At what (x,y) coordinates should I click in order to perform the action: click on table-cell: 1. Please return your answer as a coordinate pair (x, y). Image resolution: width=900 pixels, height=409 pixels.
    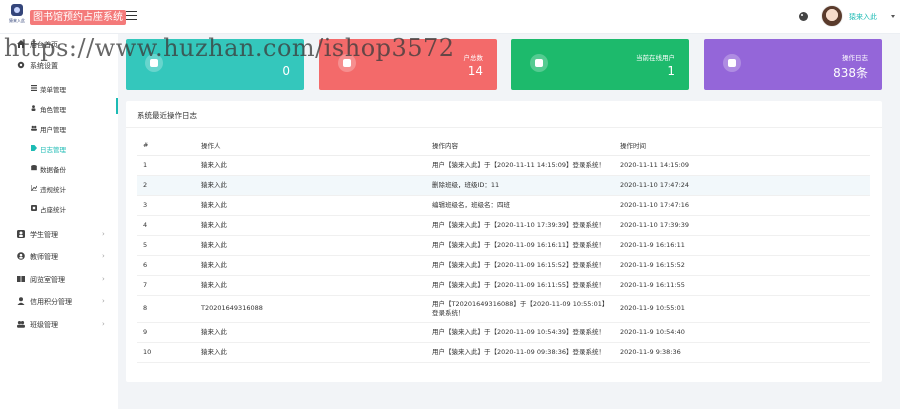
    Looking at the image, I should click on (166, 165).